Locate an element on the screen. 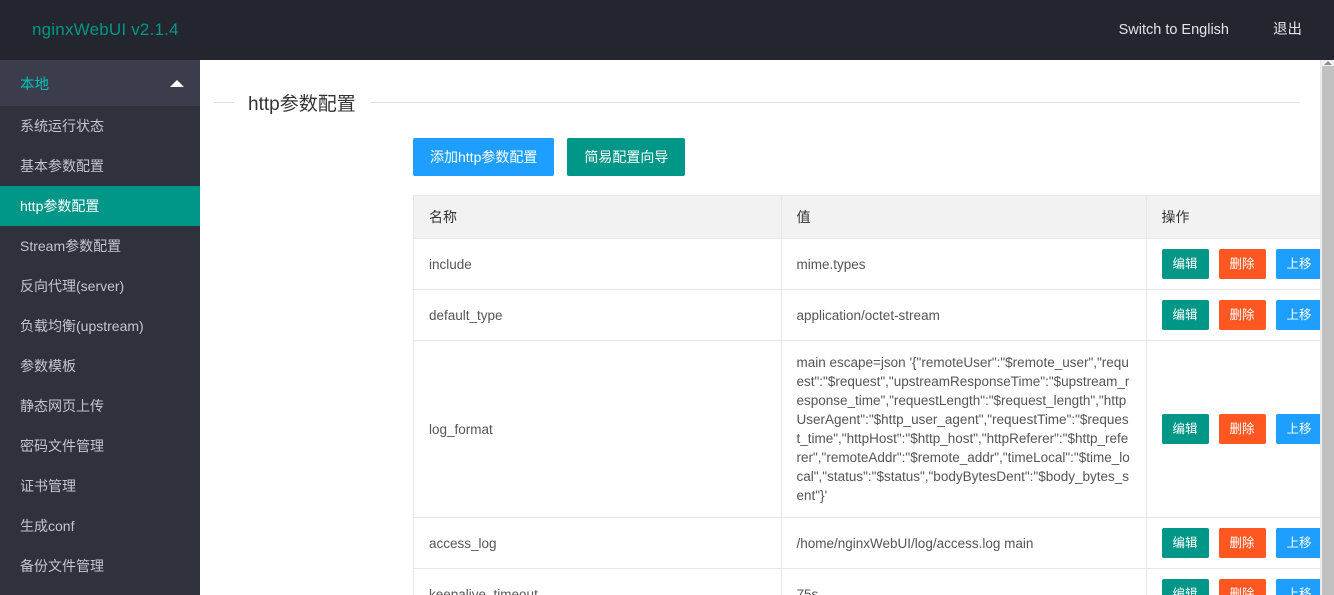 The width and height of the screenshot is (1334, 595). sidebar-item-7: 静态网页上传 is located at coordinates (100, 406).